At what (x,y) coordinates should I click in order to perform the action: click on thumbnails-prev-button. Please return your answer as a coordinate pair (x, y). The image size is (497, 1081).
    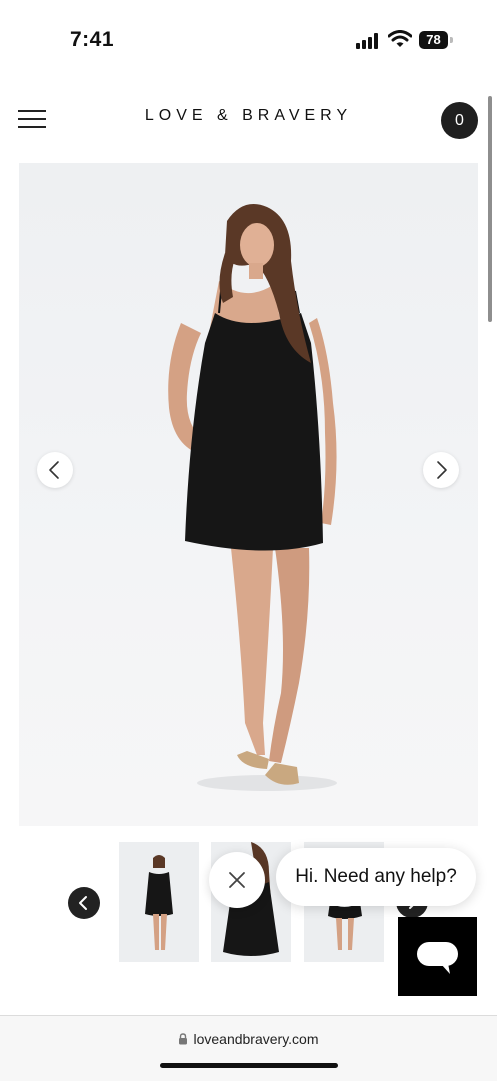
    Looking at the image, I should click on (84, 903).